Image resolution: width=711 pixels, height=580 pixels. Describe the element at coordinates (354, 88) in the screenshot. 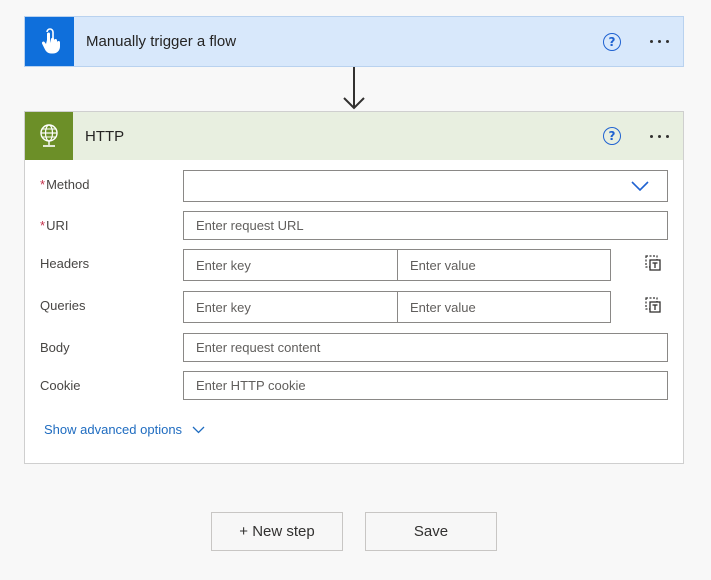

I see `down-arrow-connector` at that location.